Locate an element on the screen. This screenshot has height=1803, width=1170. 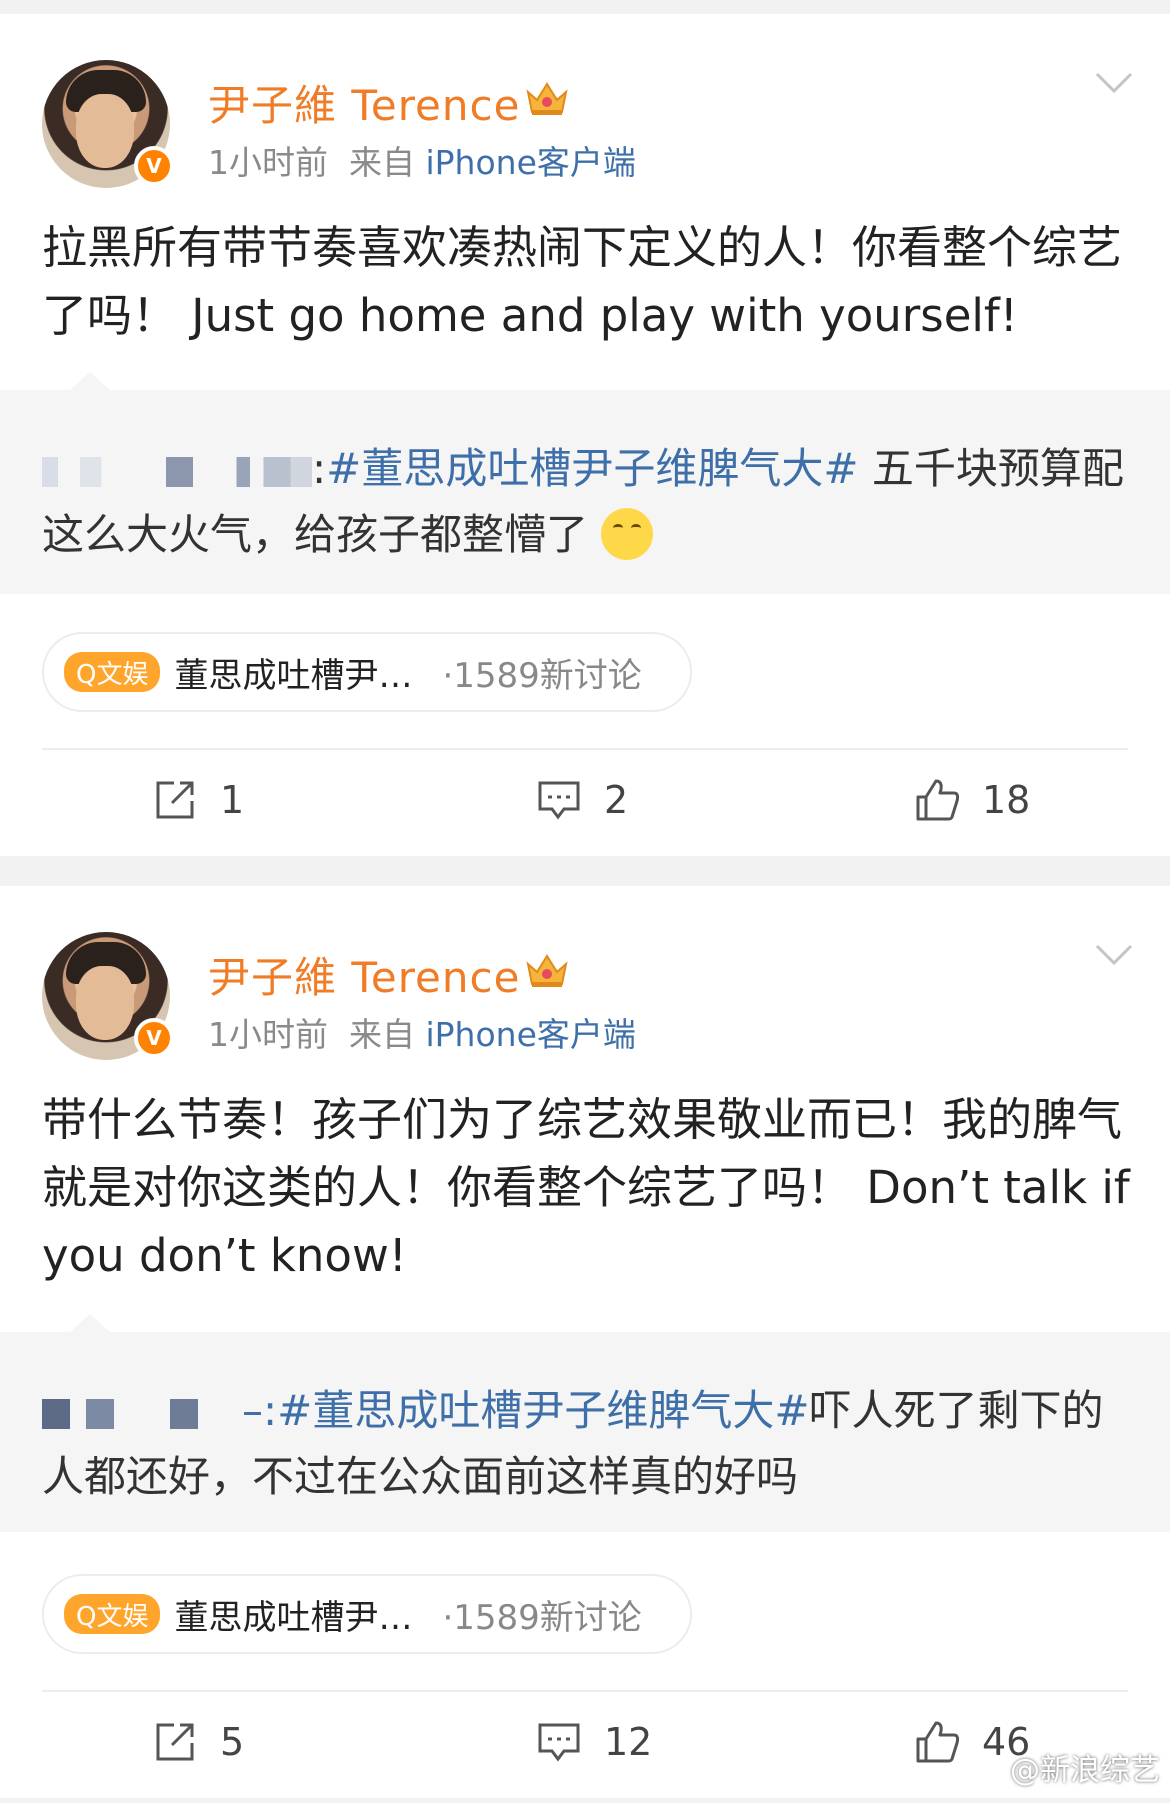
watermark: @新浪综艺 is located at coordinates (1064, 1767).